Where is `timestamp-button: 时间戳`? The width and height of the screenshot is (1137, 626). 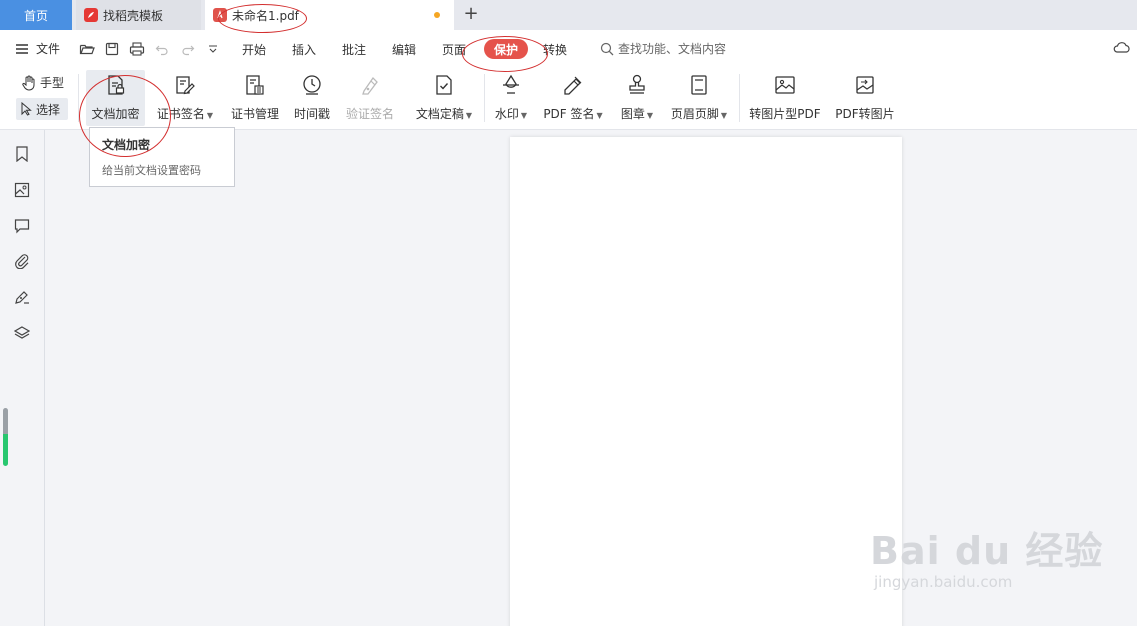 timestamp-button: 时间戳 is located at coordinates (312, 98).